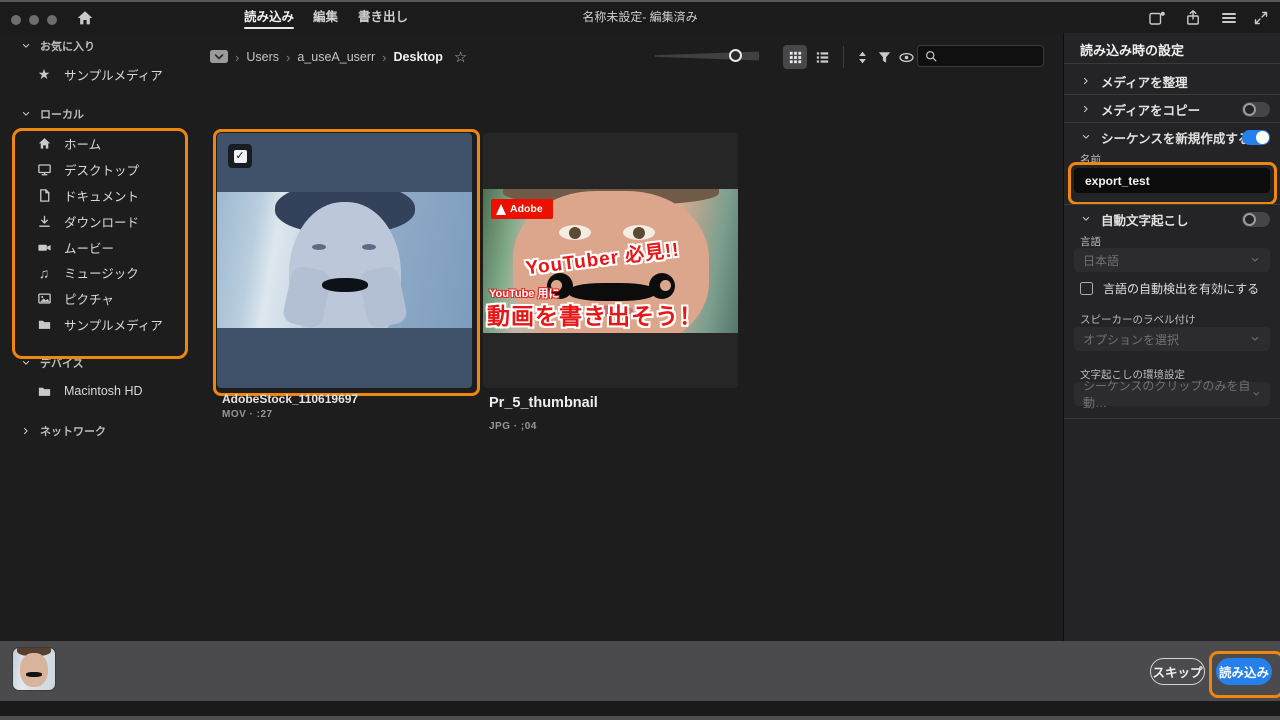 The image size is (1280, 720). What do you see at coordinates (290, 399) in the screenshot?
I see `media-name: AdobeStock_110619697` at bounding box center [290, 399].